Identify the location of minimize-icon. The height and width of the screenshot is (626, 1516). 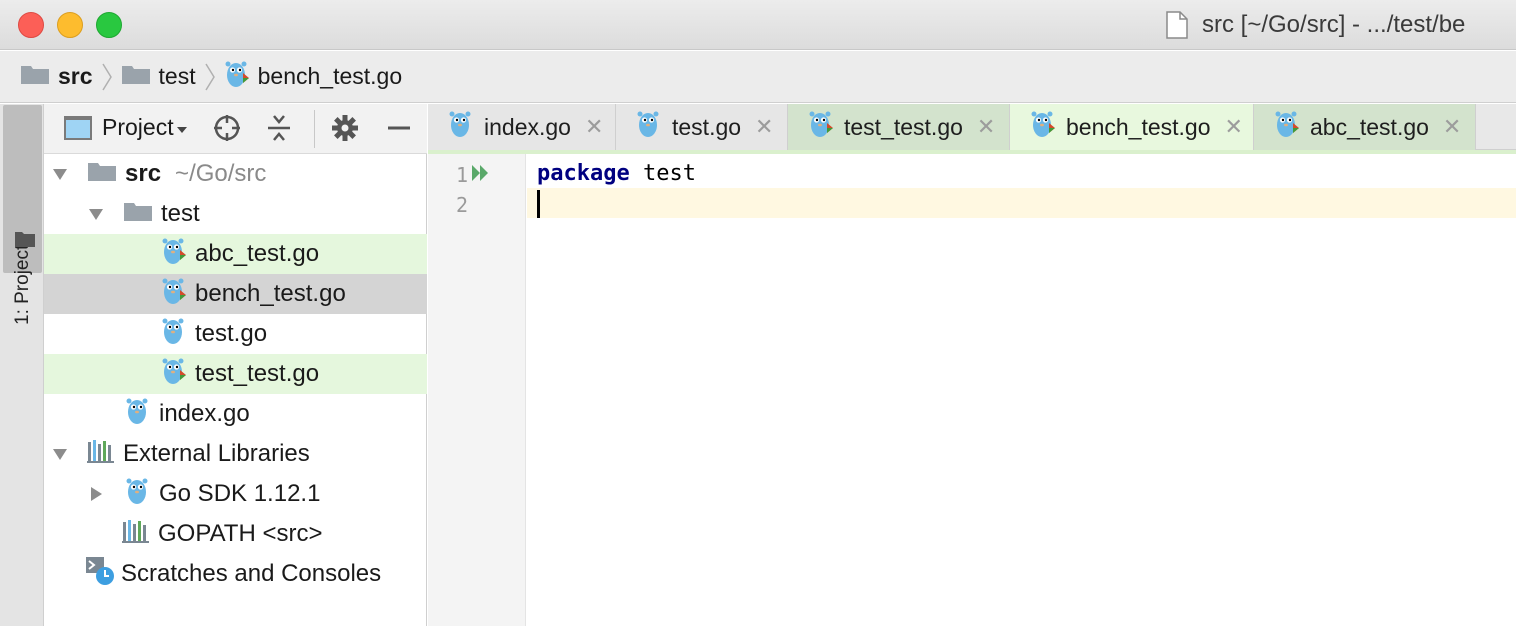
(399, 130).